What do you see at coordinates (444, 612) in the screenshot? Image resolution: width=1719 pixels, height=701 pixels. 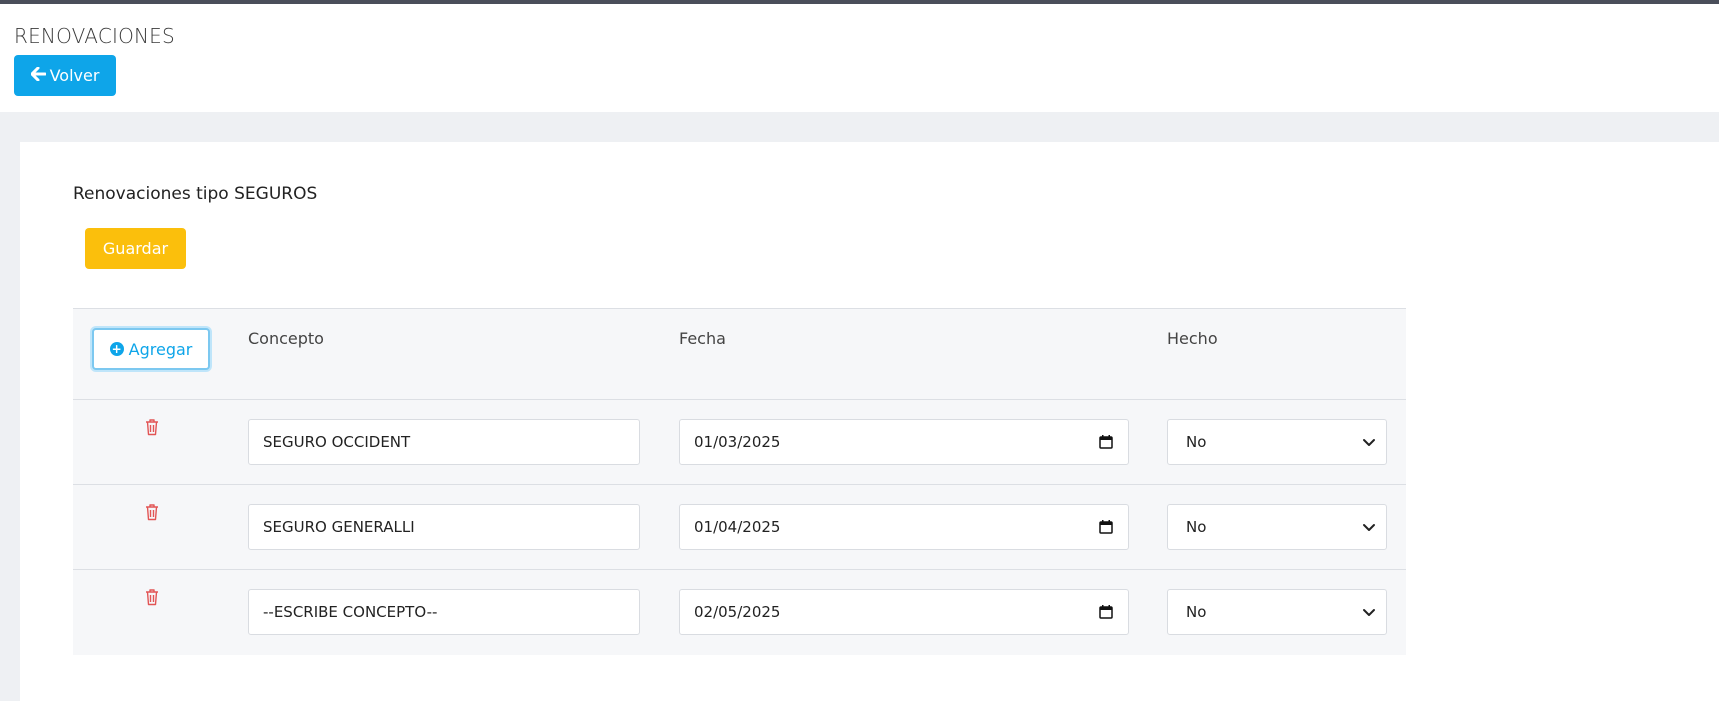 I see `concepto-input: --ESCRIBE CONCEPTO--` at bounding box center [444, 612].